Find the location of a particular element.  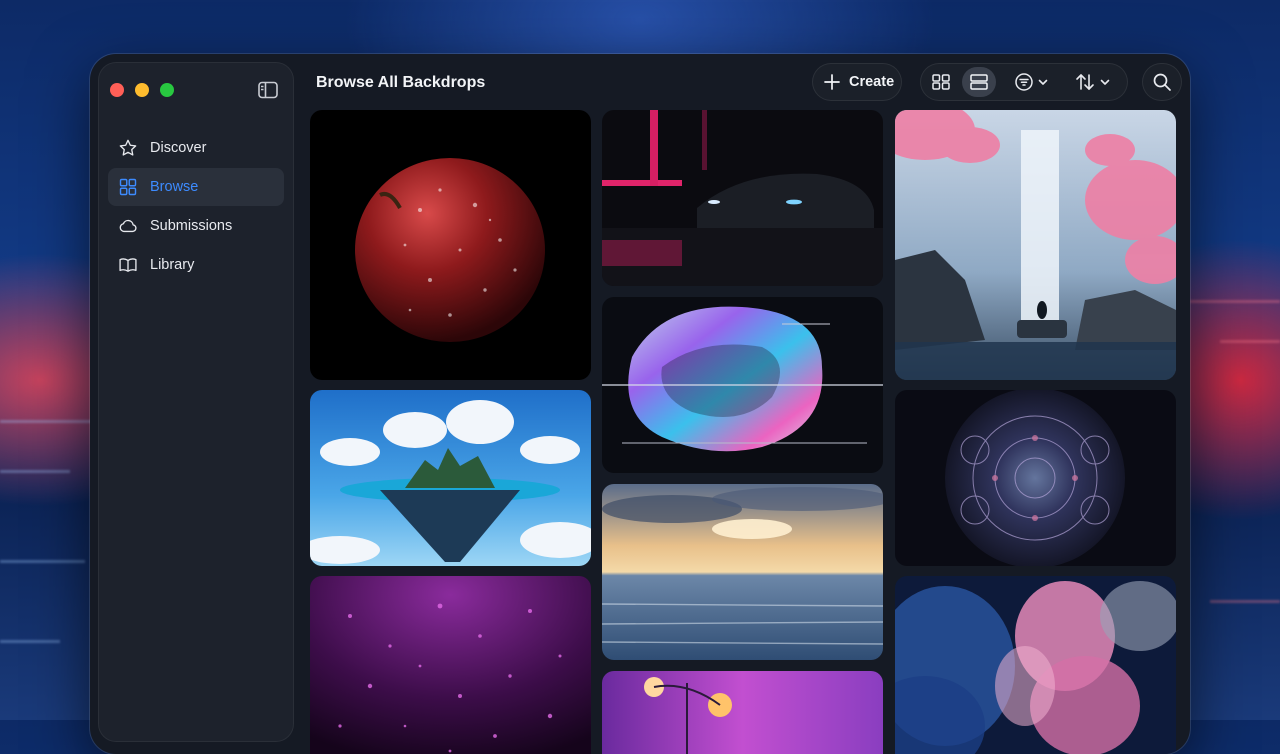

view-controls is located at coordinates (1024, 82).